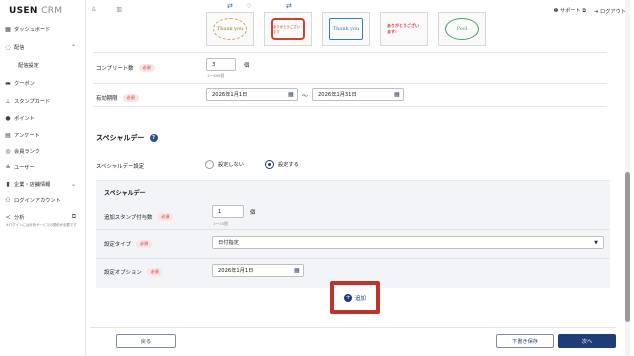 This screenshot has height=356, width=634. I want to click on brand-logo: USEN CRM, so click(35, 11).